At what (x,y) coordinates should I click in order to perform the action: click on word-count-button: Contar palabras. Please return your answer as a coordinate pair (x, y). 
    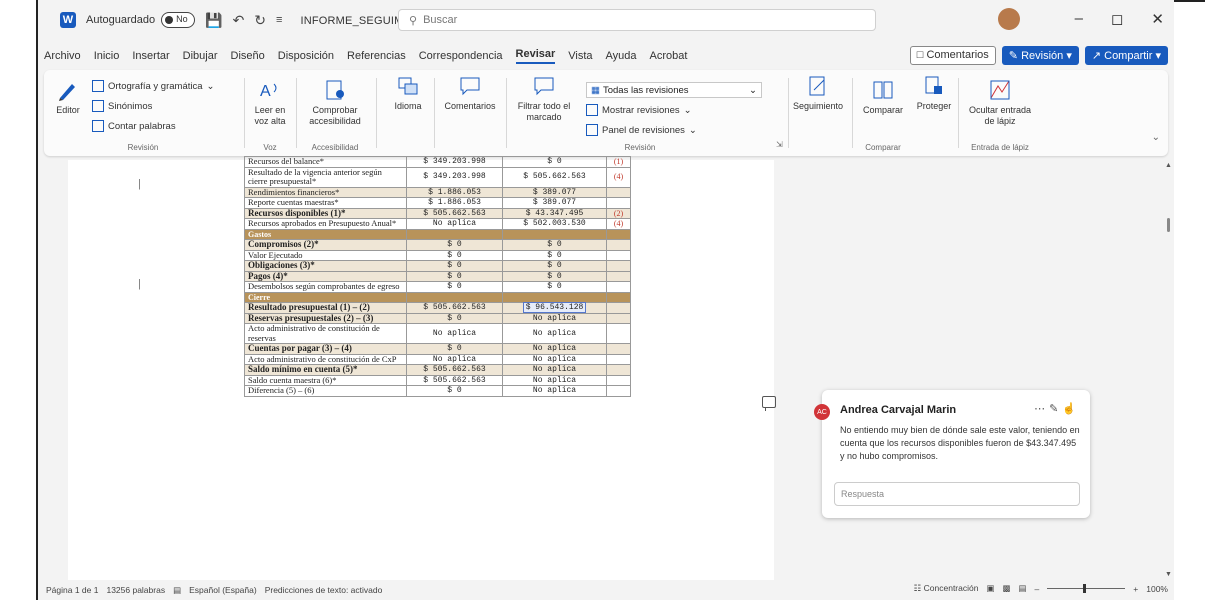
    Looking at the image, I should click on (134, 126).